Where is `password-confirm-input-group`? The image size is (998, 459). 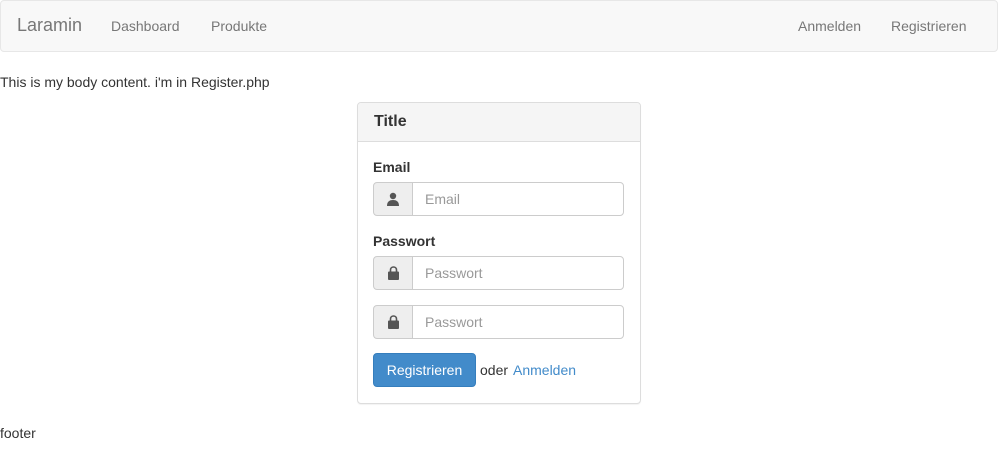
password-confirm-input-group is located at coordinates (498, 322).